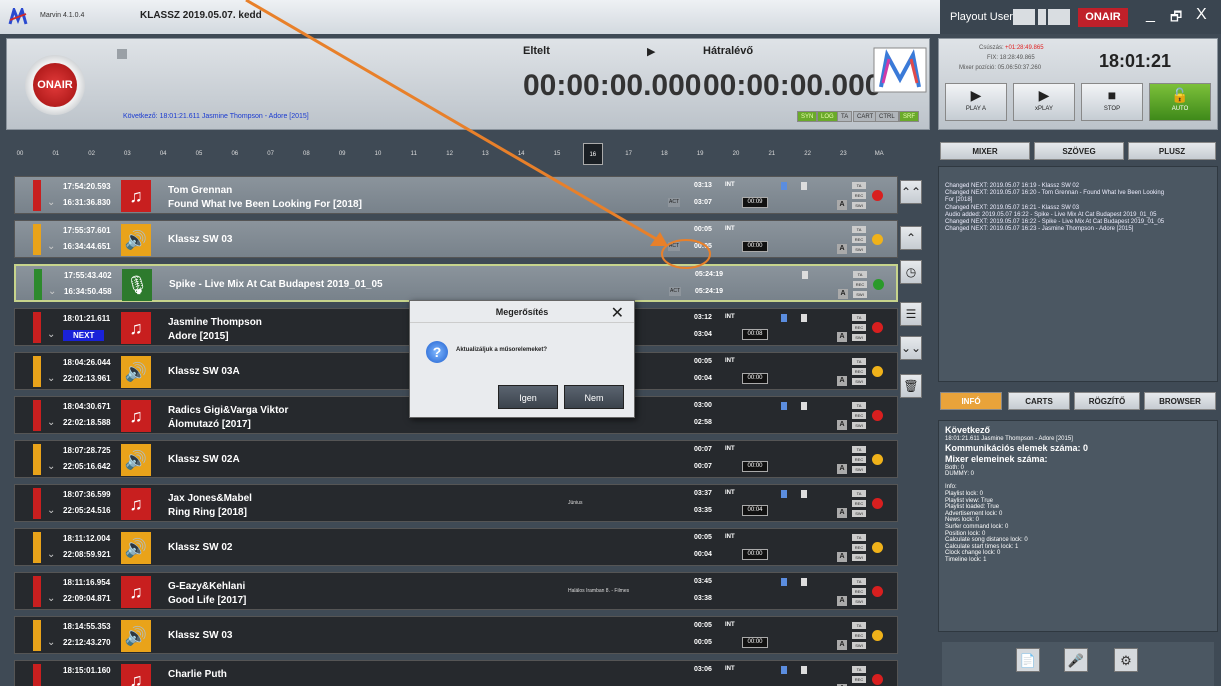  Describe the element at coordinates (1076, 660) in the screenshot. I see `microphone-icon: 🎤` at that location.